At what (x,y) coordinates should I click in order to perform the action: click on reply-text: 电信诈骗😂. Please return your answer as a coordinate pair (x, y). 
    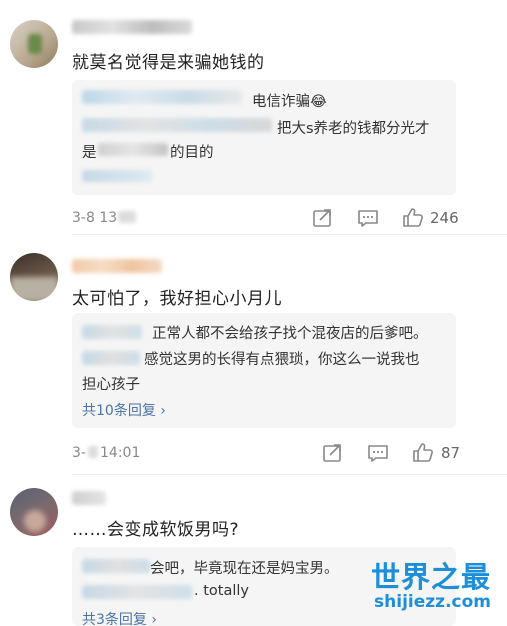
    Looking at the image, I should click on (289, 102).